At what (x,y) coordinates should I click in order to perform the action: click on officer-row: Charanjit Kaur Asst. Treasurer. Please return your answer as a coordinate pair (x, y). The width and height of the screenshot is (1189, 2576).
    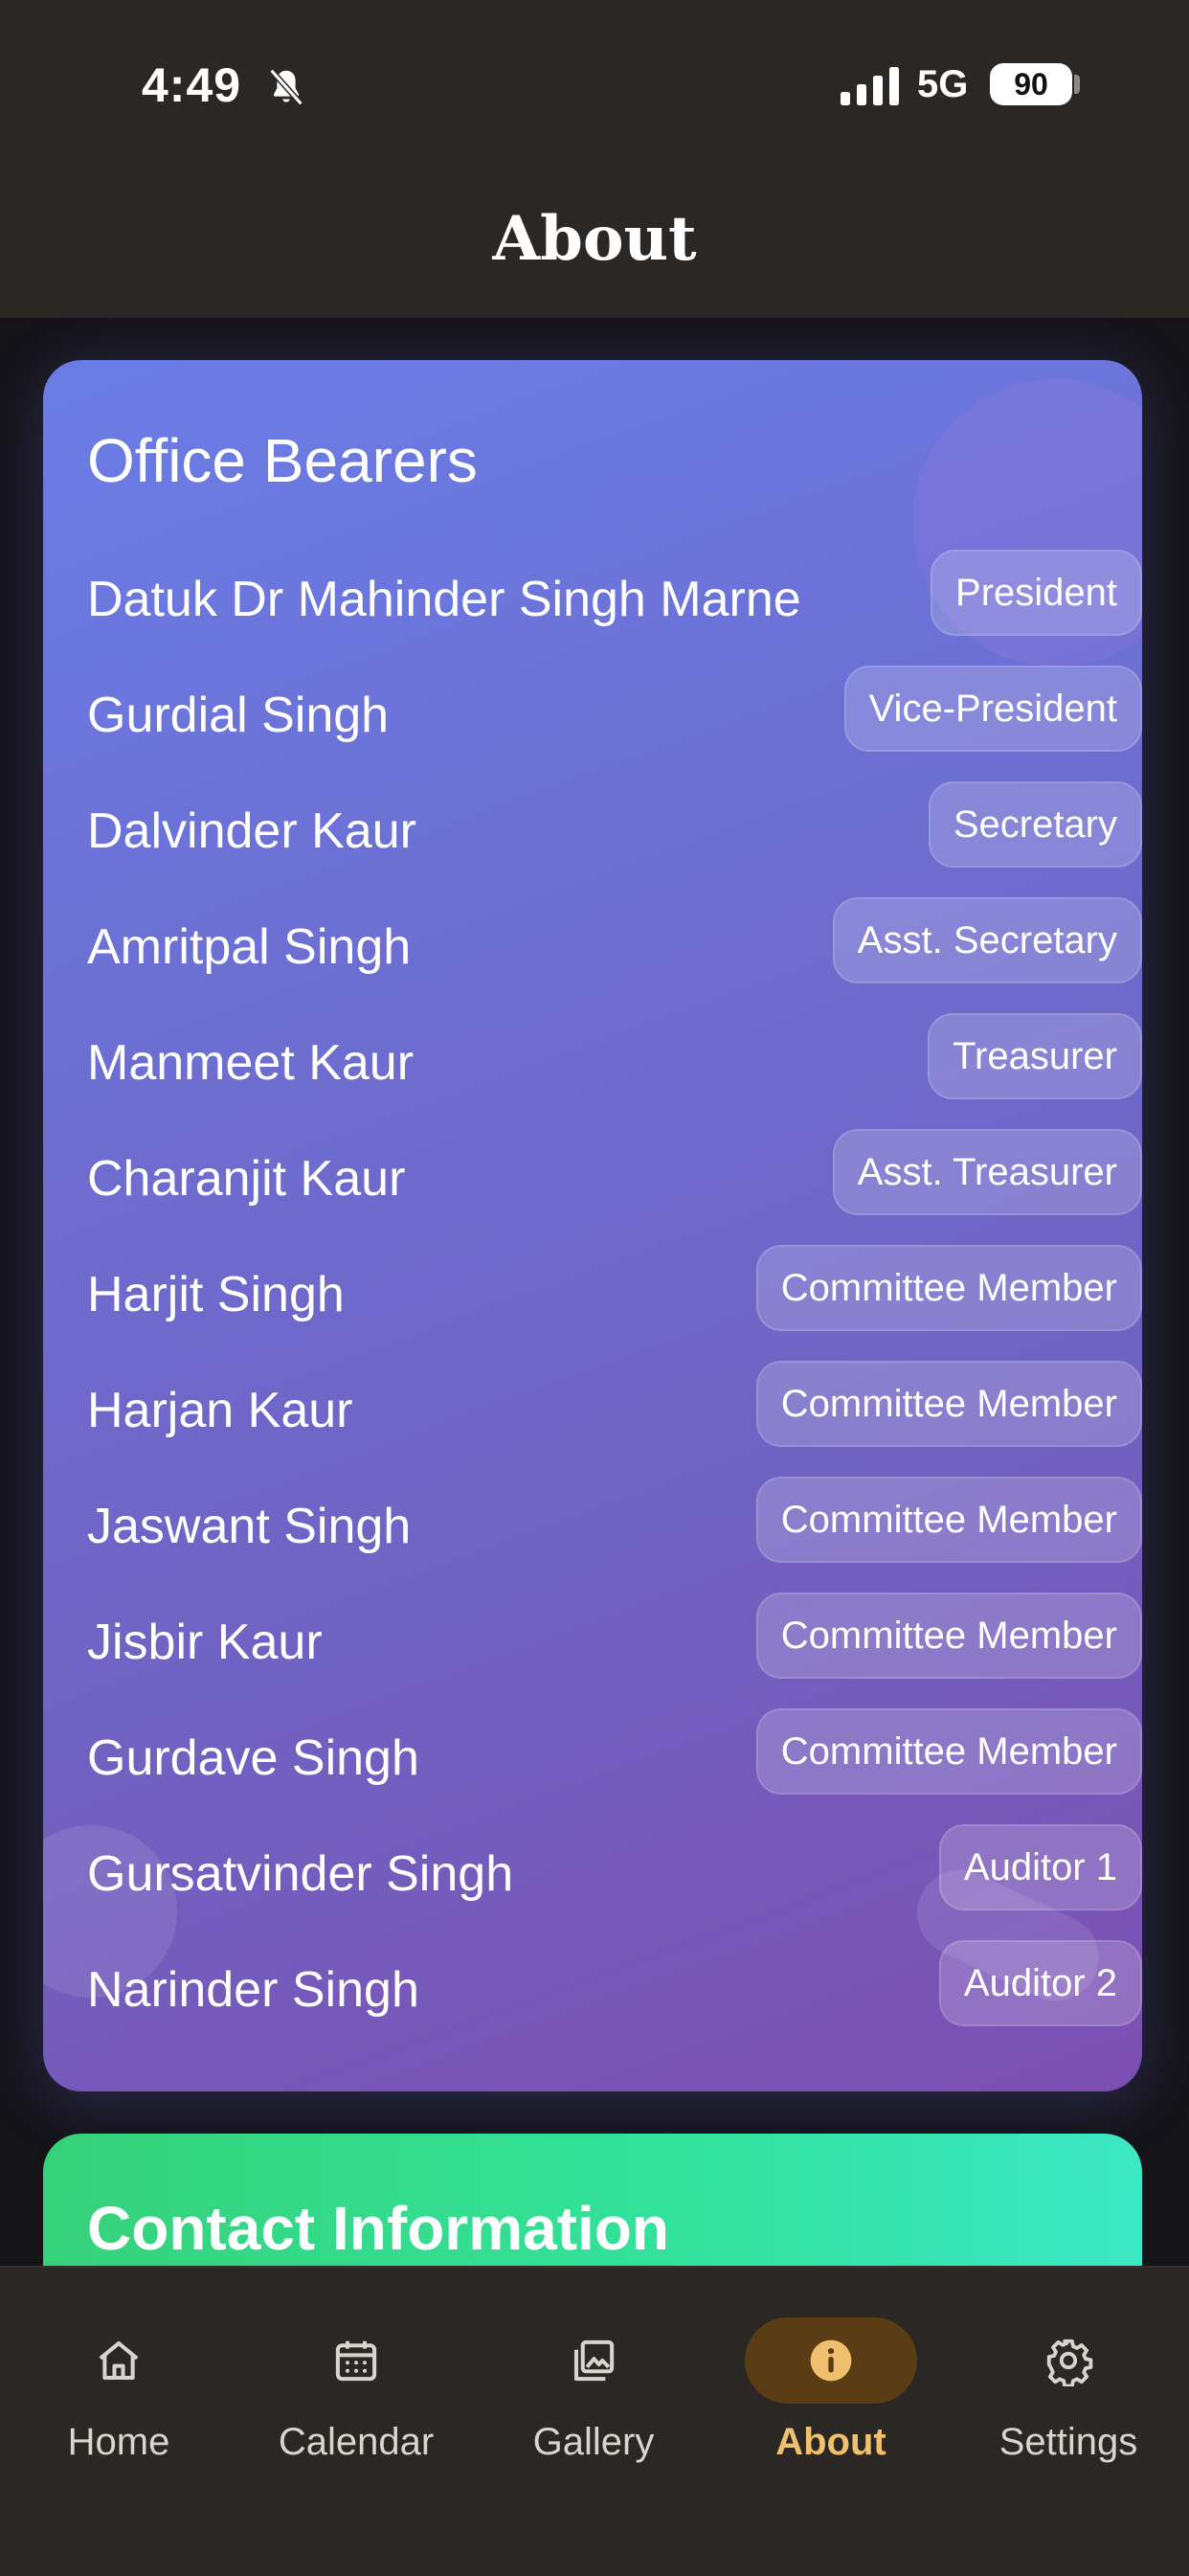
    Looking at the image, I should click on (614, 1179).